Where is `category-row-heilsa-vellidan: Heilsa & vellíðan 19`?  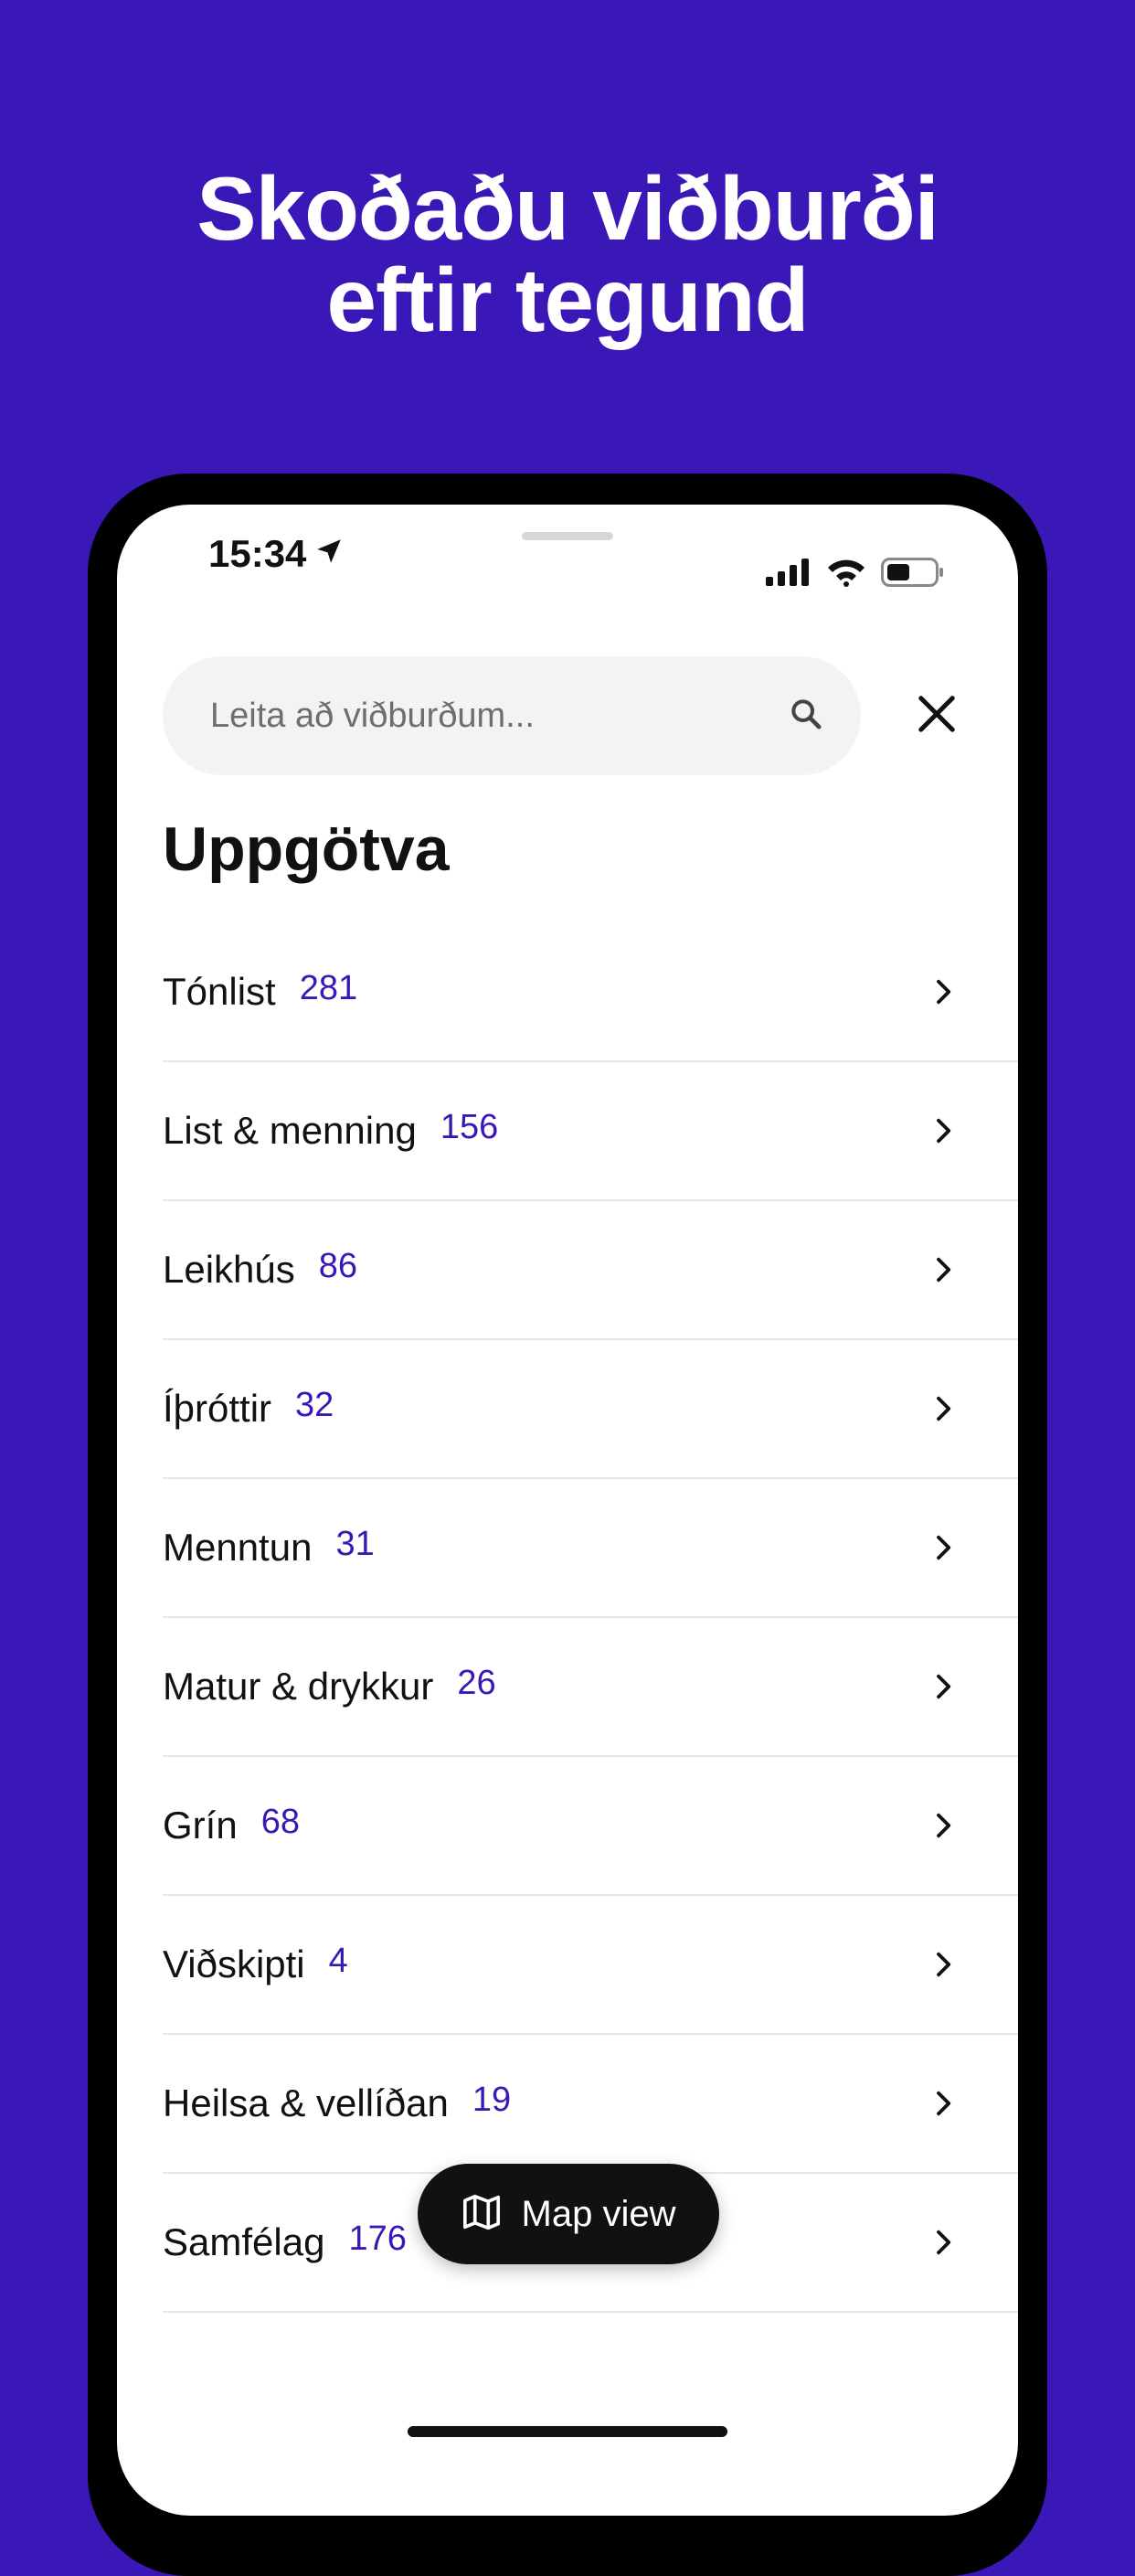 category-row-heilsa-vellidan: Heilsa & vellíðan 19 is located at coordinates (590, 2104).